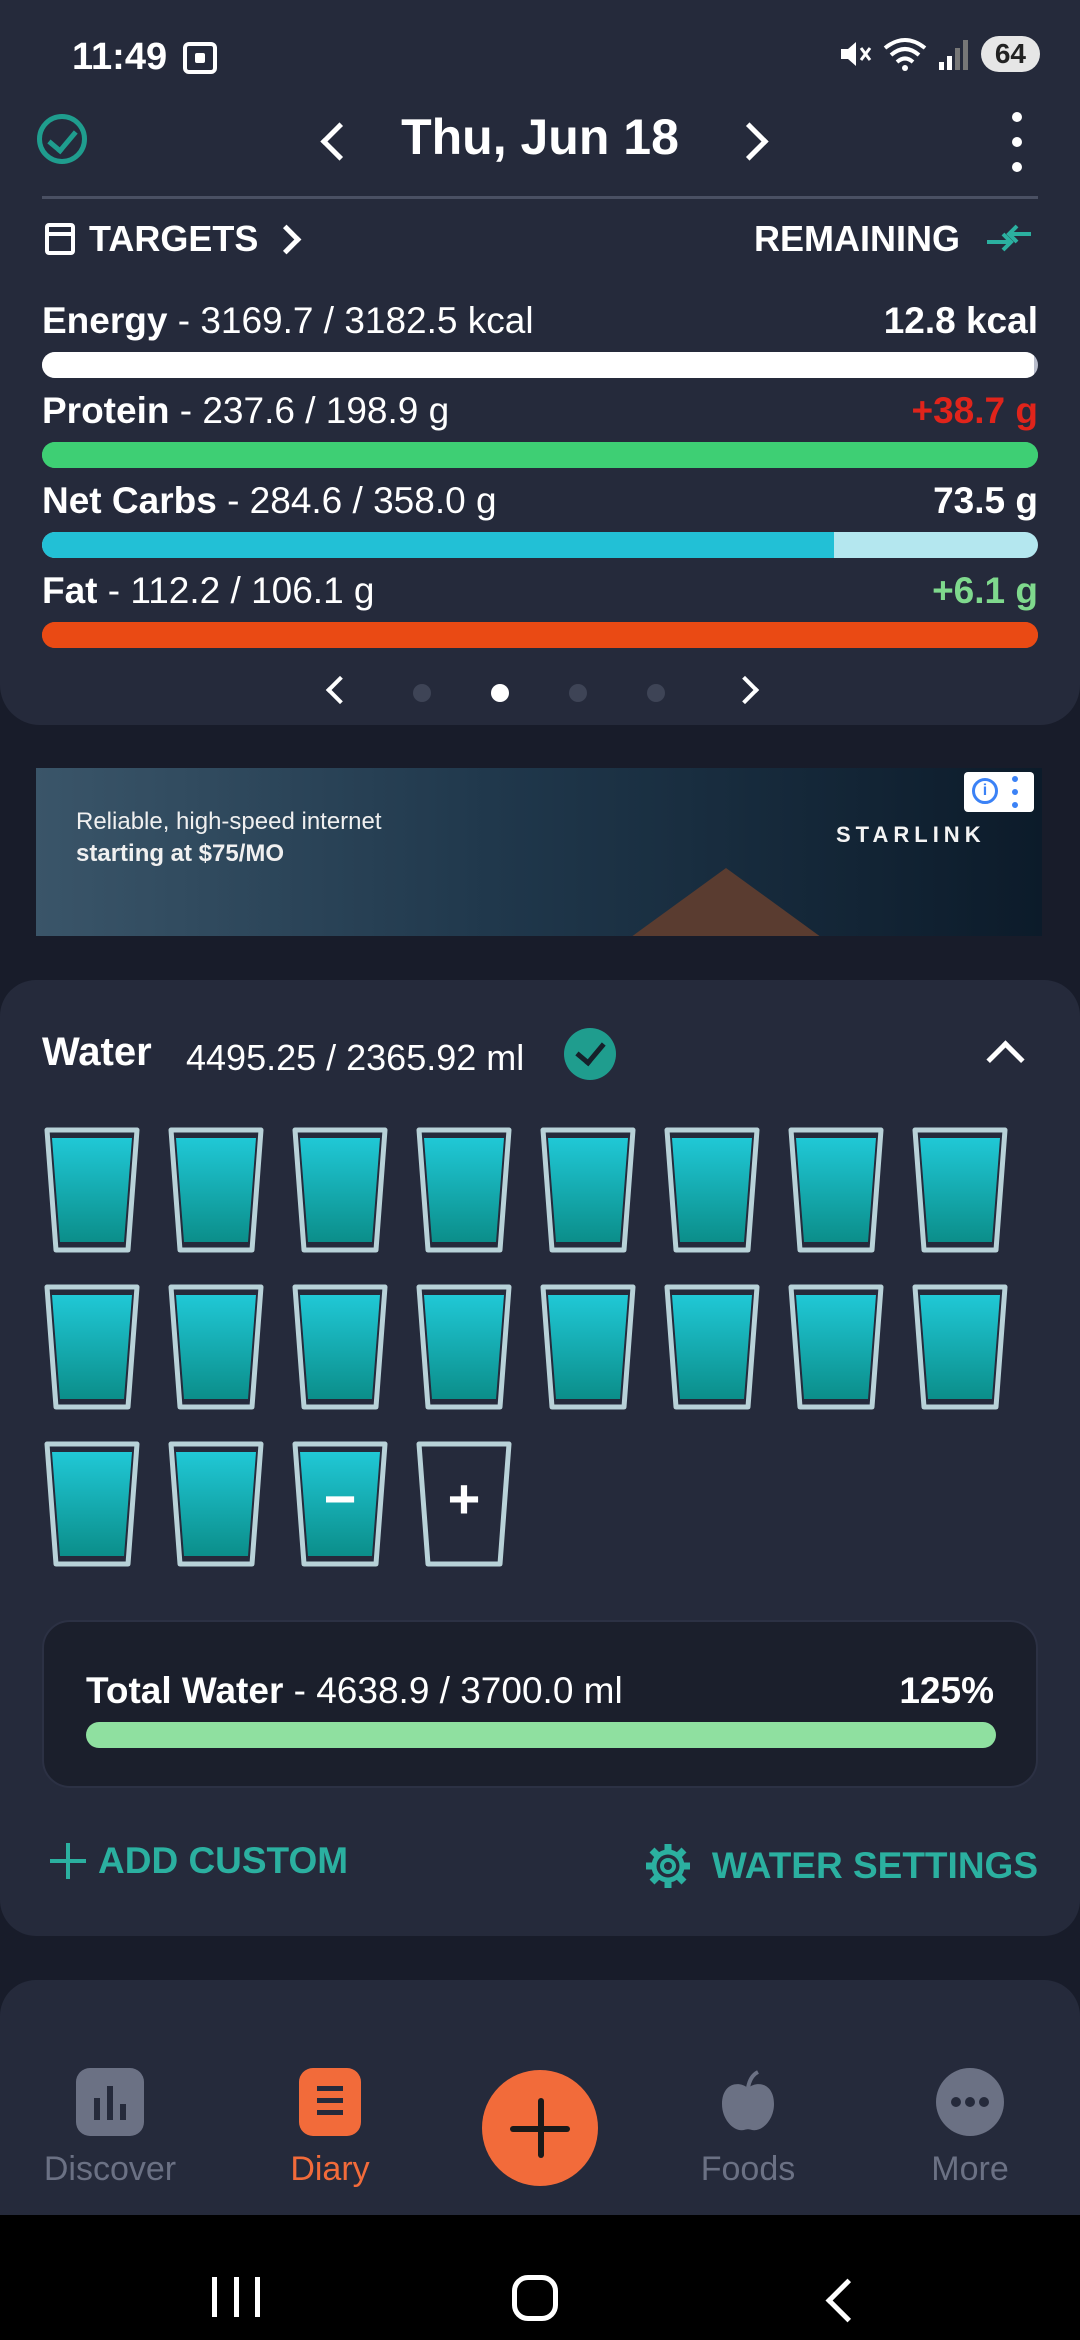 Image resolution: width=1080 pixels, height=2340 pixels. I want to click on ad-info-icon: i, so click(999, 792).